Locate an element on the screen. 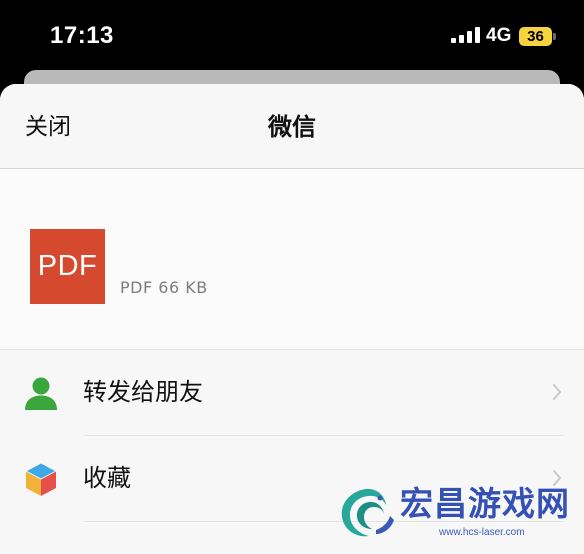  status-time: 17:13 is located at coordinates (82, 35).